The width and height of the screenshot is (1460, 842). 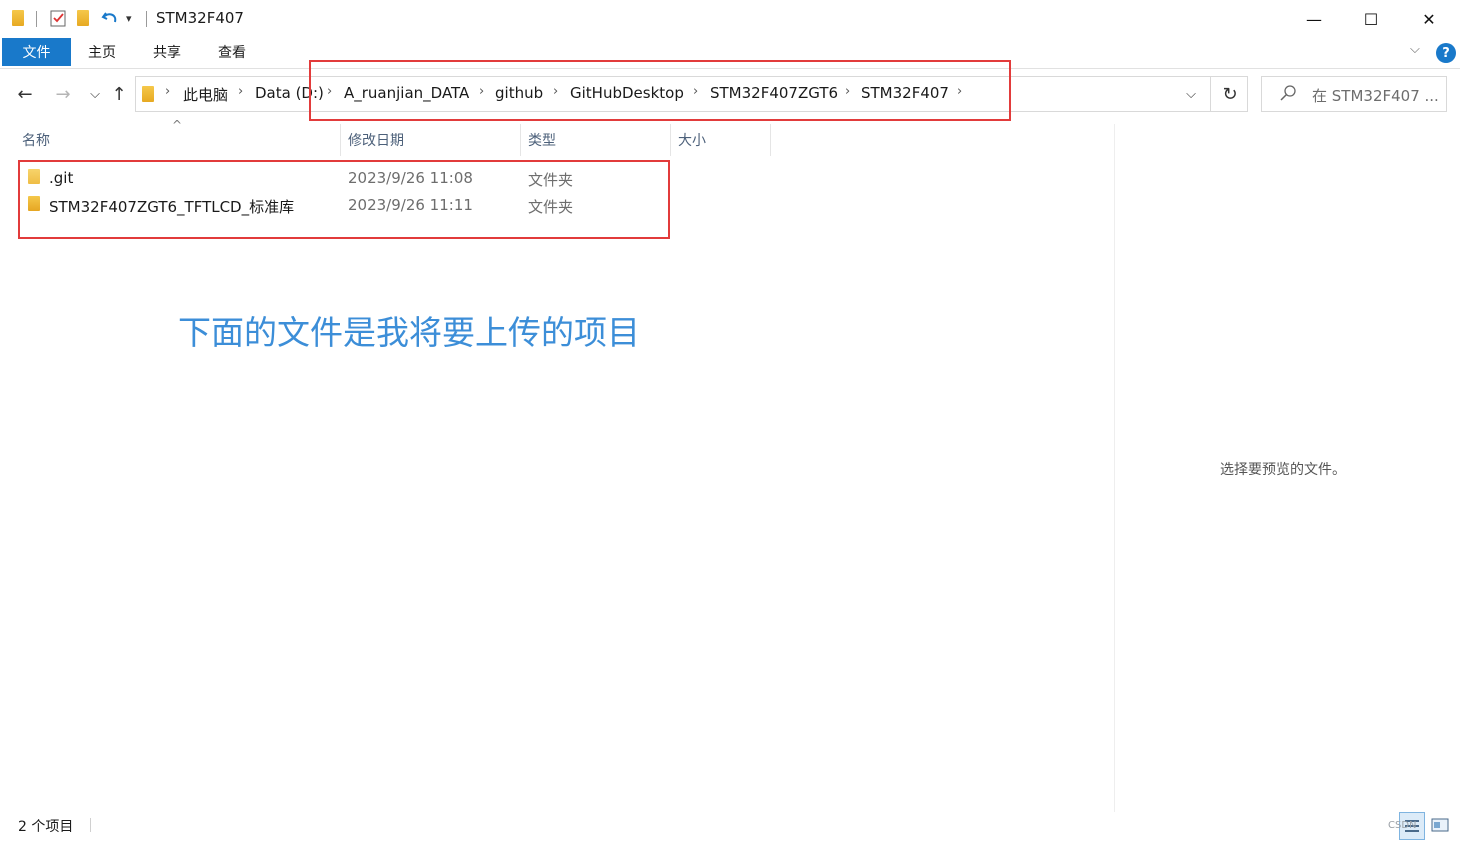 What do you see at coordinates (232, 52) in the screenshot?
I see `tab-view: 查看` at bounding box center [232, 52].